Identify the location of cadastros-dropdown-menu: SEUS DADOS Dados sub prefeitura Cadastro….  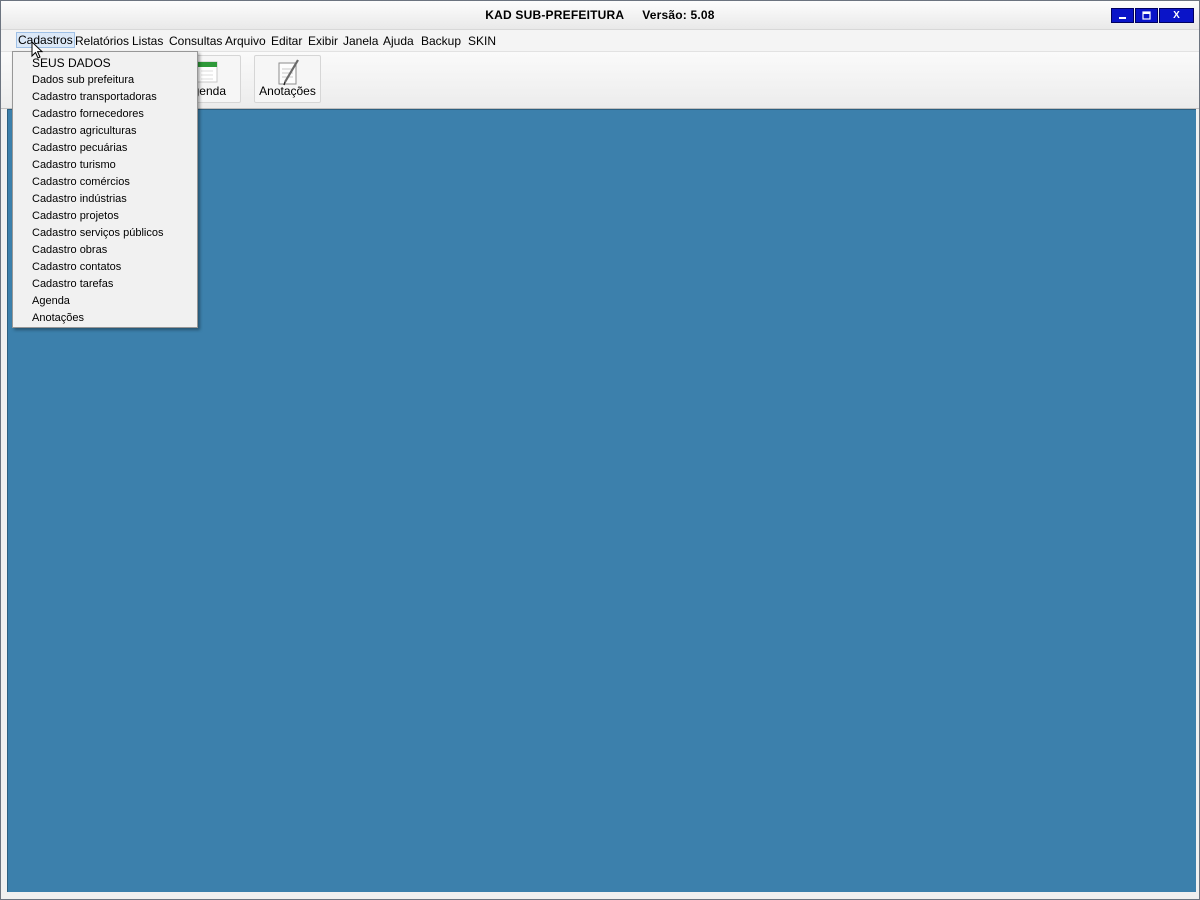
(105, 189).